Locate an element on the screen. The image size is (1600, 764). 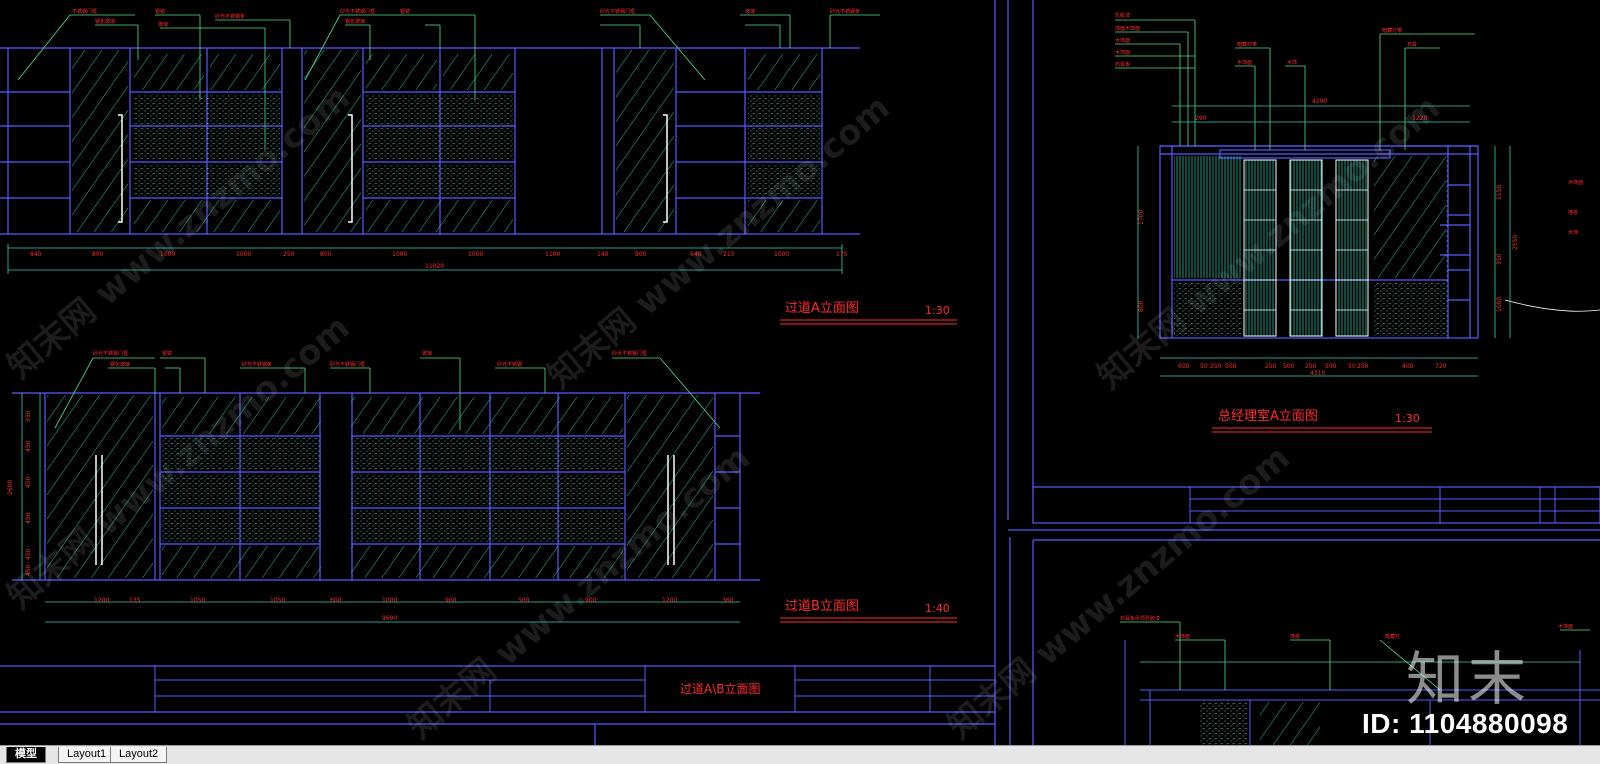
sheet-title: 过道A\B立面图 is located at coordinates (720, 688).